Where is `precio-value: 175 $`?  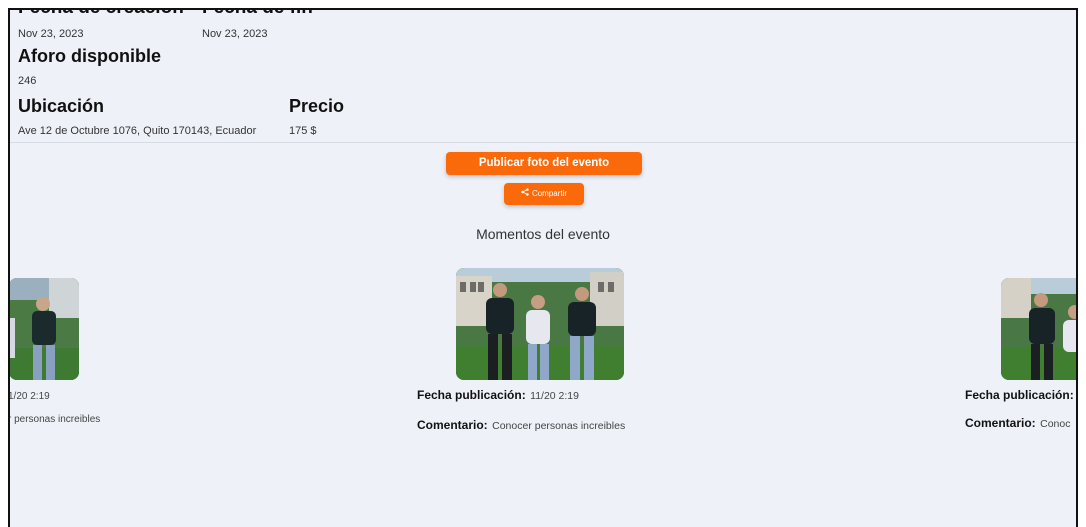
precio-value: 175 $ is located at coordinates (303, 131).